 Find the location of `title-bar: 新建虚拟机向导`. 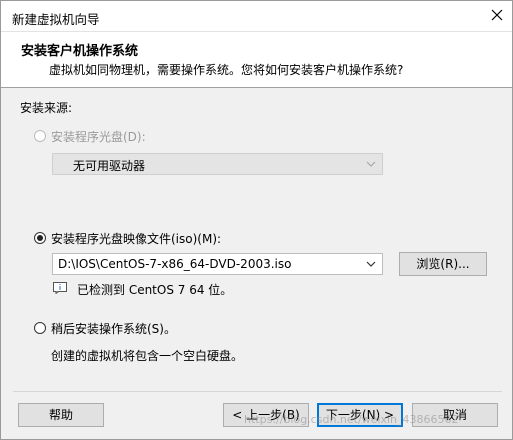

title-bar: 新建虚拟机向导 is located at coordinates (256, 16).